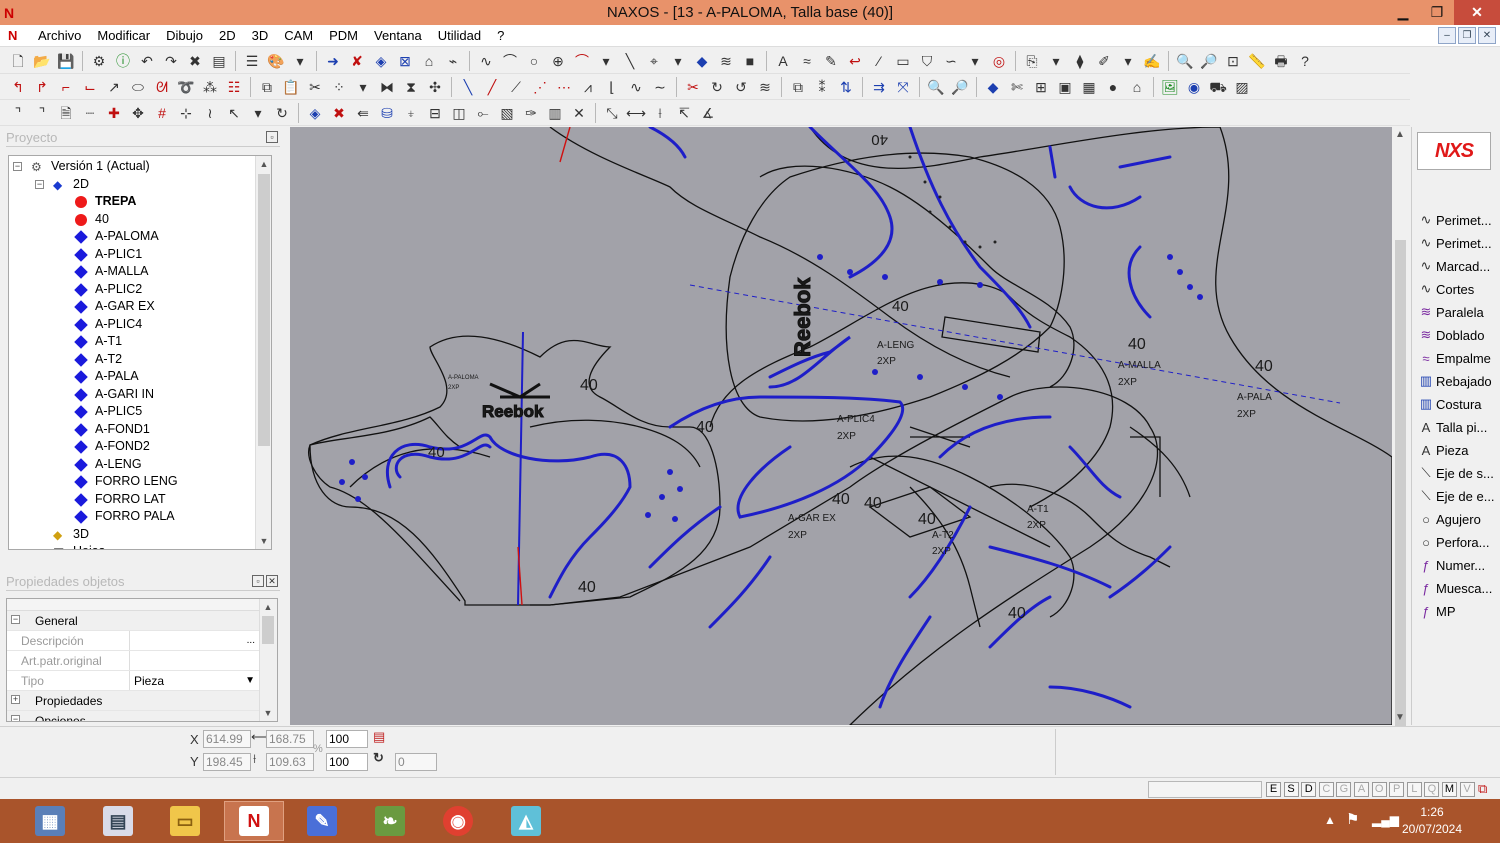 The width and height of the screenshot is (1500, 843). What do you see at coordinates (387, 113) in the screenshot?
I see `database-icon: ⛁` at bounding box center [387, 113].